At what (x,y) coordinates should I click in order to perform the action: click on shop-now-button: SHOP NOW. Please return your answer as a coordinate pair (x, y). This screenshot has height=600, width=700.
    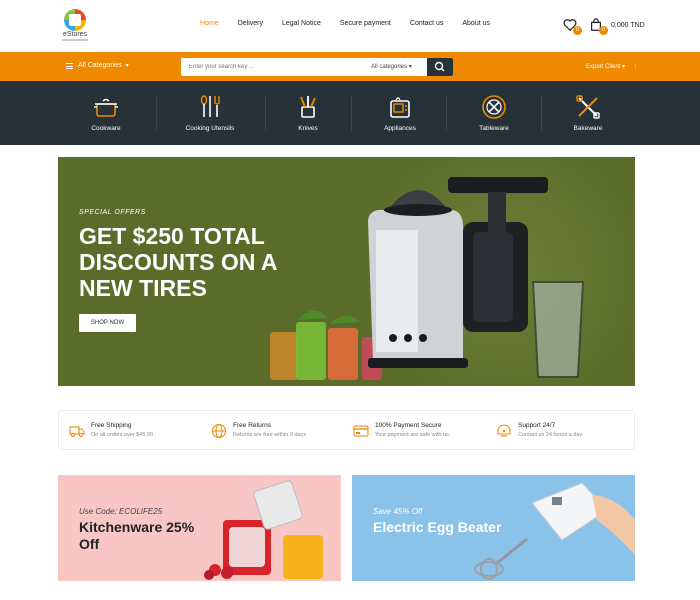
    Looking at the image, I should click on (107, 323).